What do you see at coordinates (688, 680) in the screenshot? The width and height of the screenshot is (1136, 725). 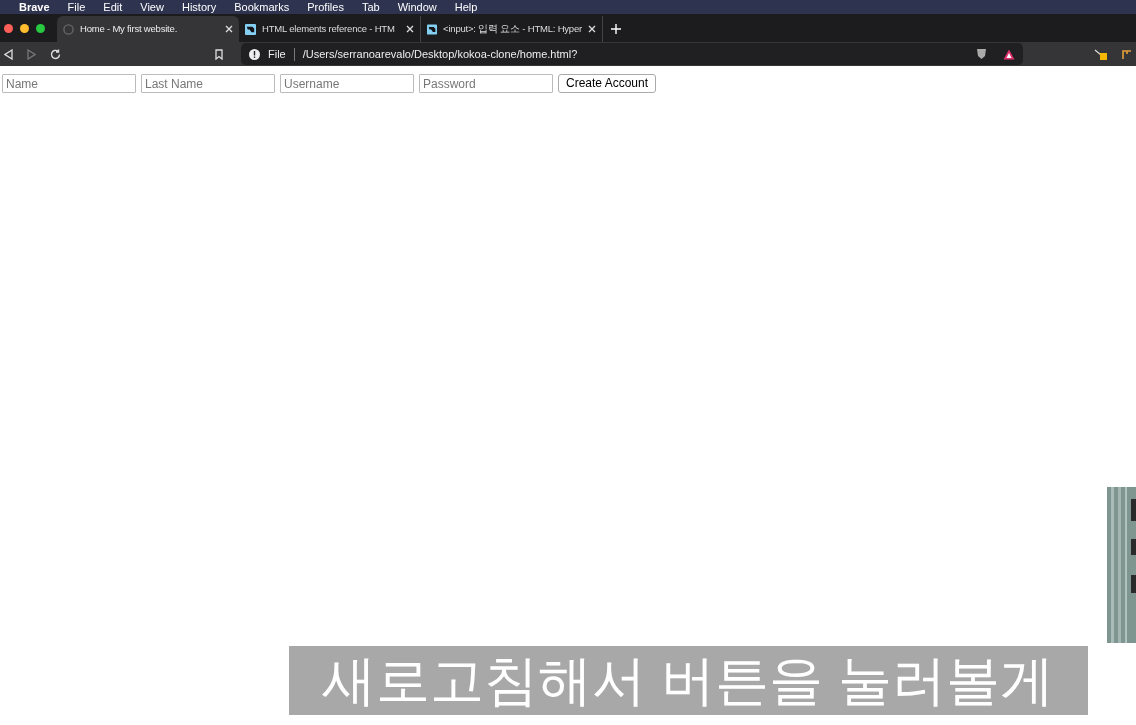 I see `video-caption: 새로고침해서 버튼을 눌러볼게` at bounding box center [688, 680].